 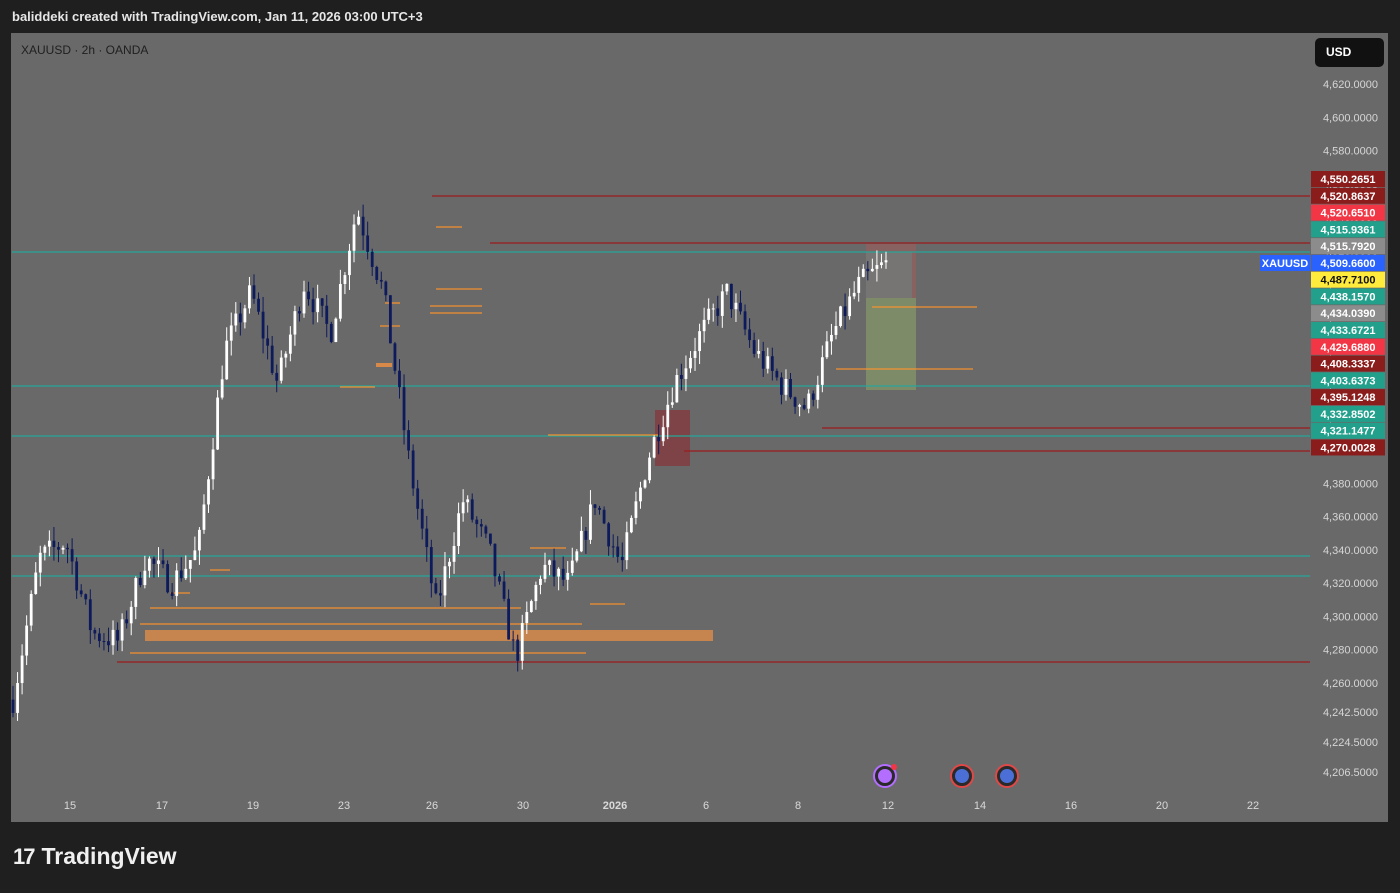 What do you see at coordinates (95, 856) in the screenshot?
I see `tradingview-logo: 17 TradingView` at bounding box center [95, 856].